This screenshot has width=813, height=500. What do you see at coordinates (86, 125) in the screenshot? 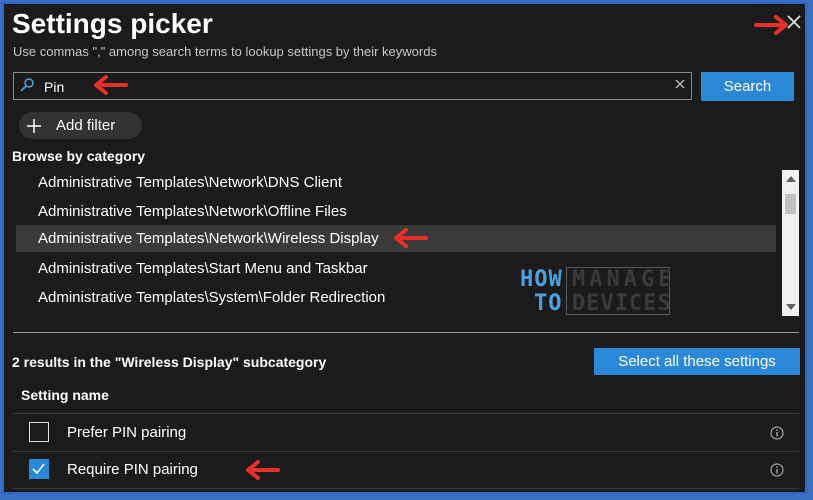
I see `add-filter-label: Add filter` at bounding box center [86, 125].